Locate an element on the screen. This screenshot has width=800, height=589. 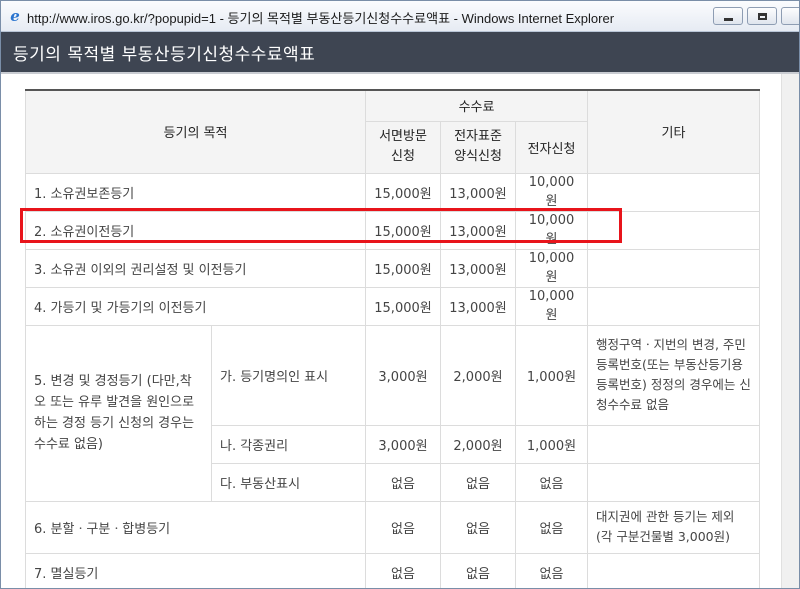
minimize-button is located at coordinates (728, 16).